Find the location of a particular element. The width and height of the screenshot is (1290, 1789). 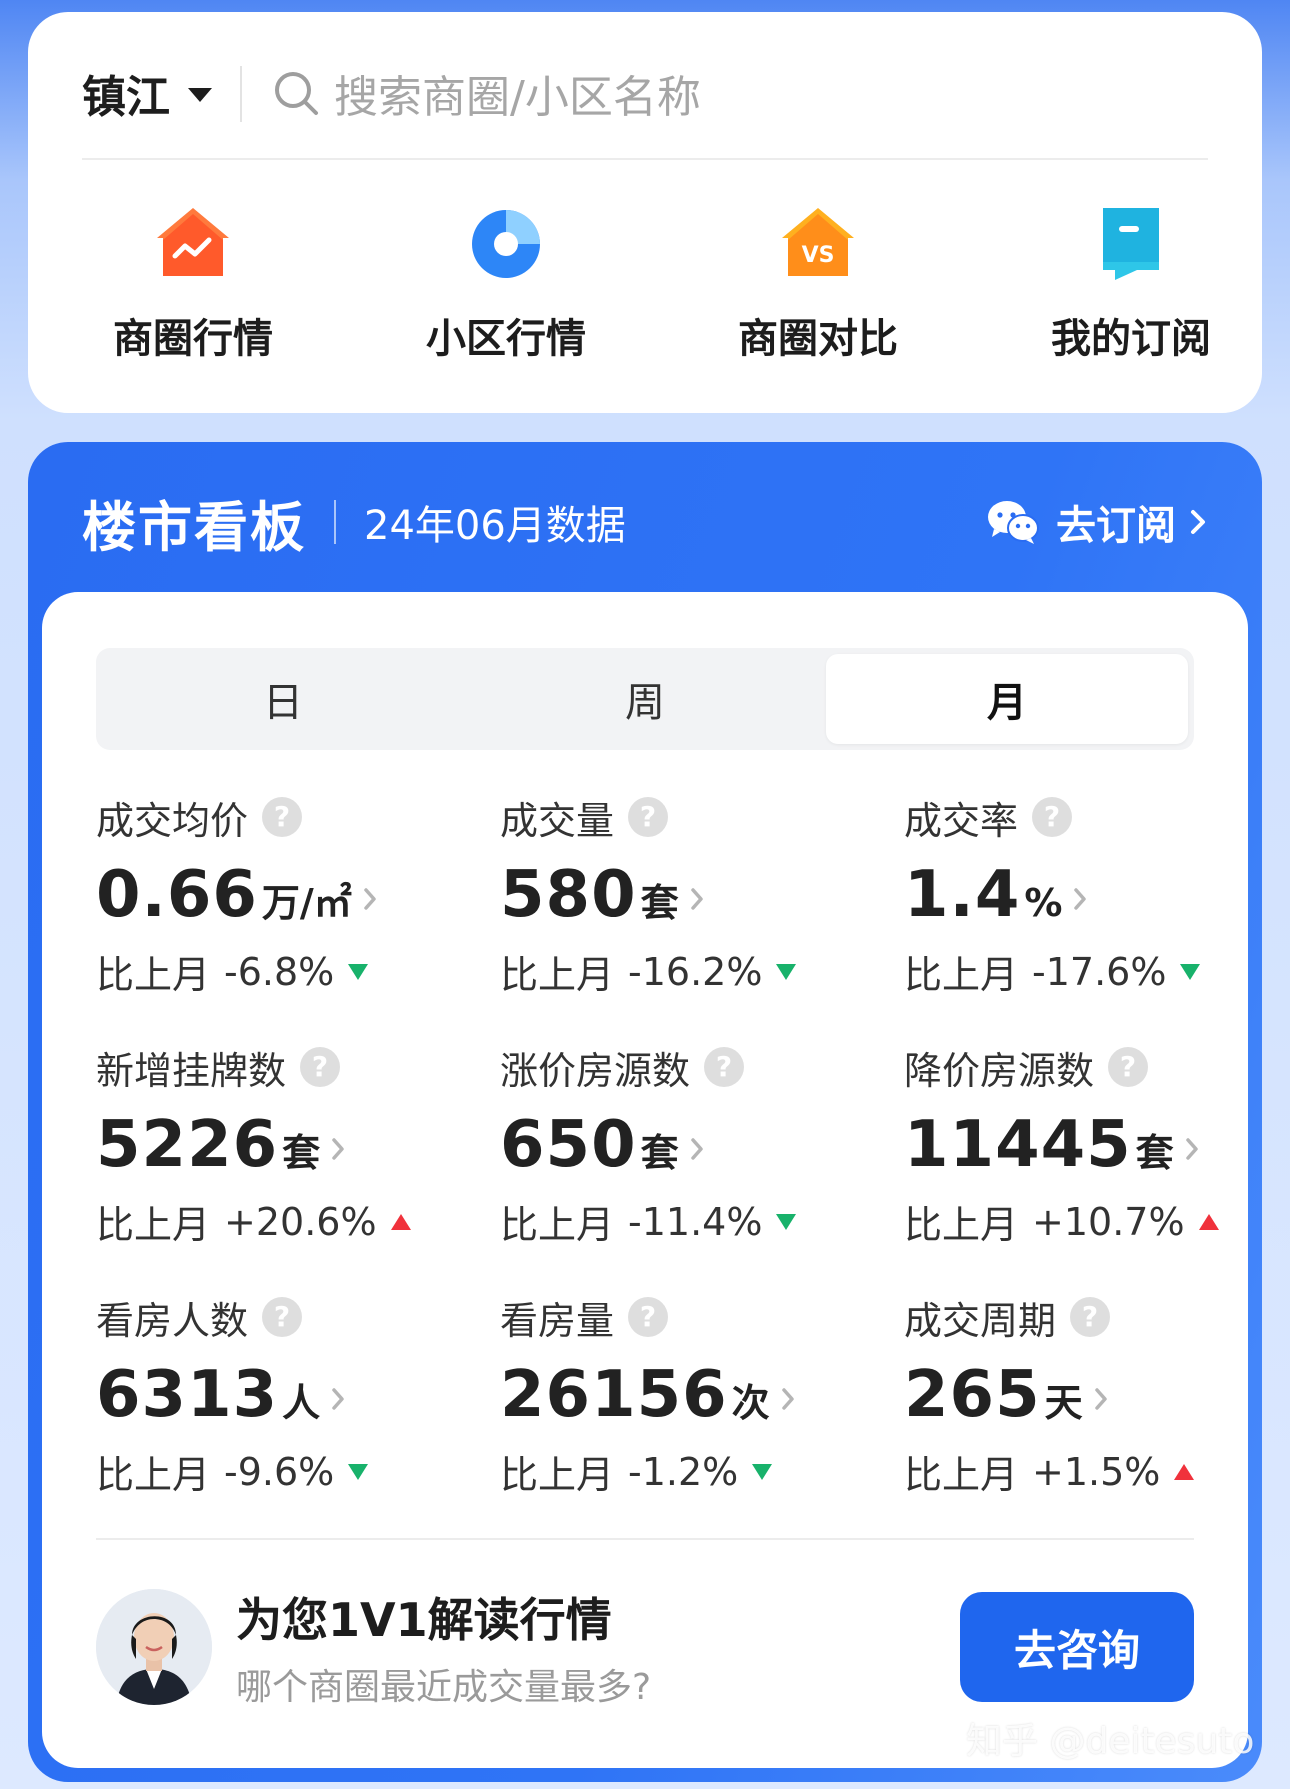

metric-label: 成交均价? is located at coordinates (286, 817).